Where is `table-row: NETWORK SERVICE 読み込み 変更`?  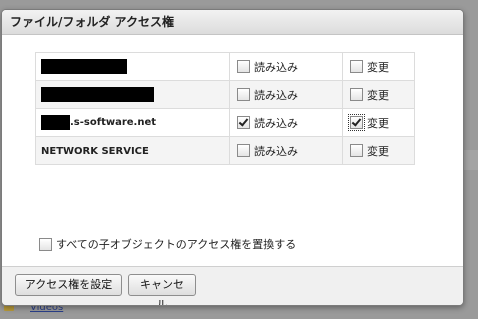 table-row: NETWORK SERVICE 読み込み 変更 is located at coordinates (225, 150).